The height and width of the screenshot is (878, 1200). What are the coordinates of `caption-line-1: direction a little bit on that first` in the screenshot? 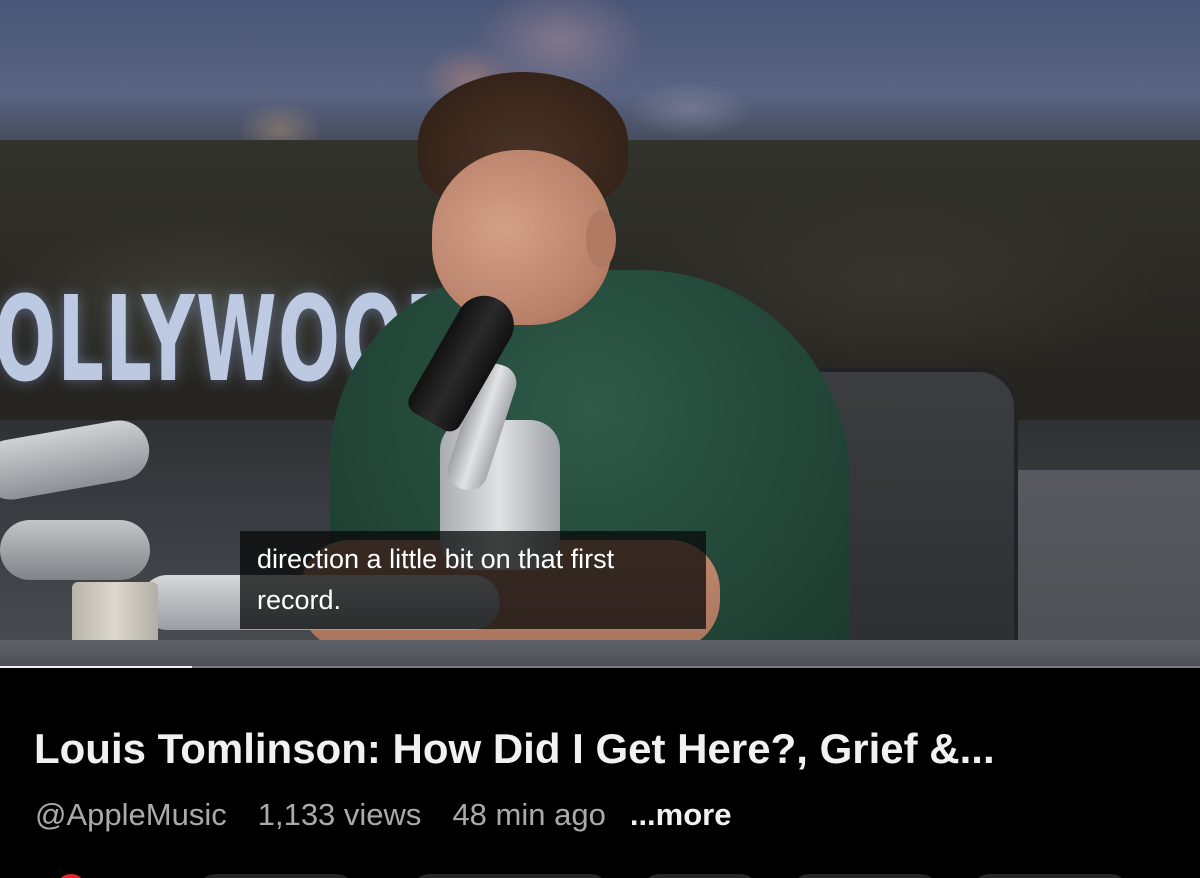 It's located at (436, 559).